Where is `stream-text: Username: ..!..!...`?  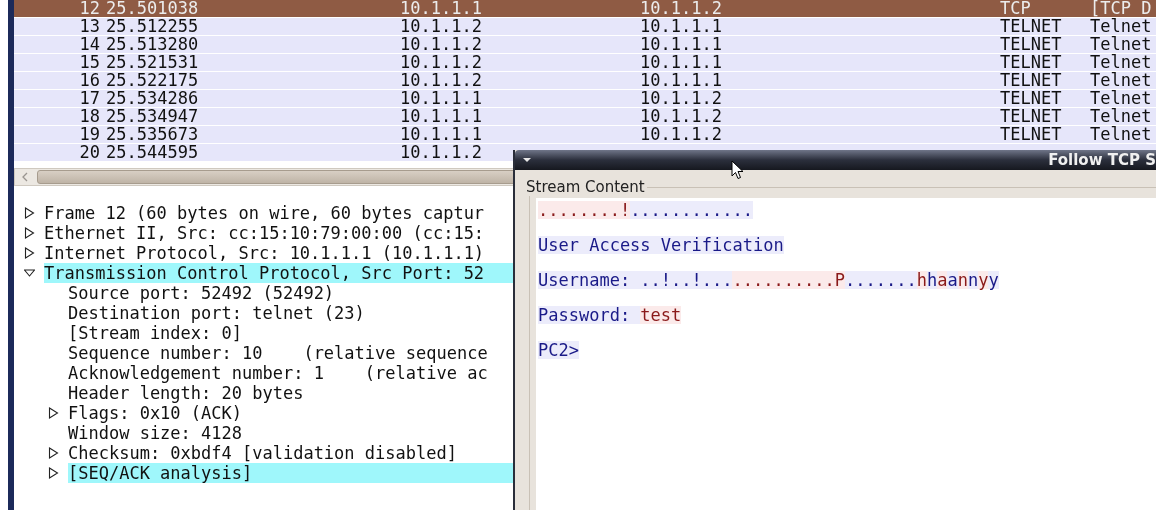
stream-text: Username: ..!..!... is located at coordinates (635, 280).